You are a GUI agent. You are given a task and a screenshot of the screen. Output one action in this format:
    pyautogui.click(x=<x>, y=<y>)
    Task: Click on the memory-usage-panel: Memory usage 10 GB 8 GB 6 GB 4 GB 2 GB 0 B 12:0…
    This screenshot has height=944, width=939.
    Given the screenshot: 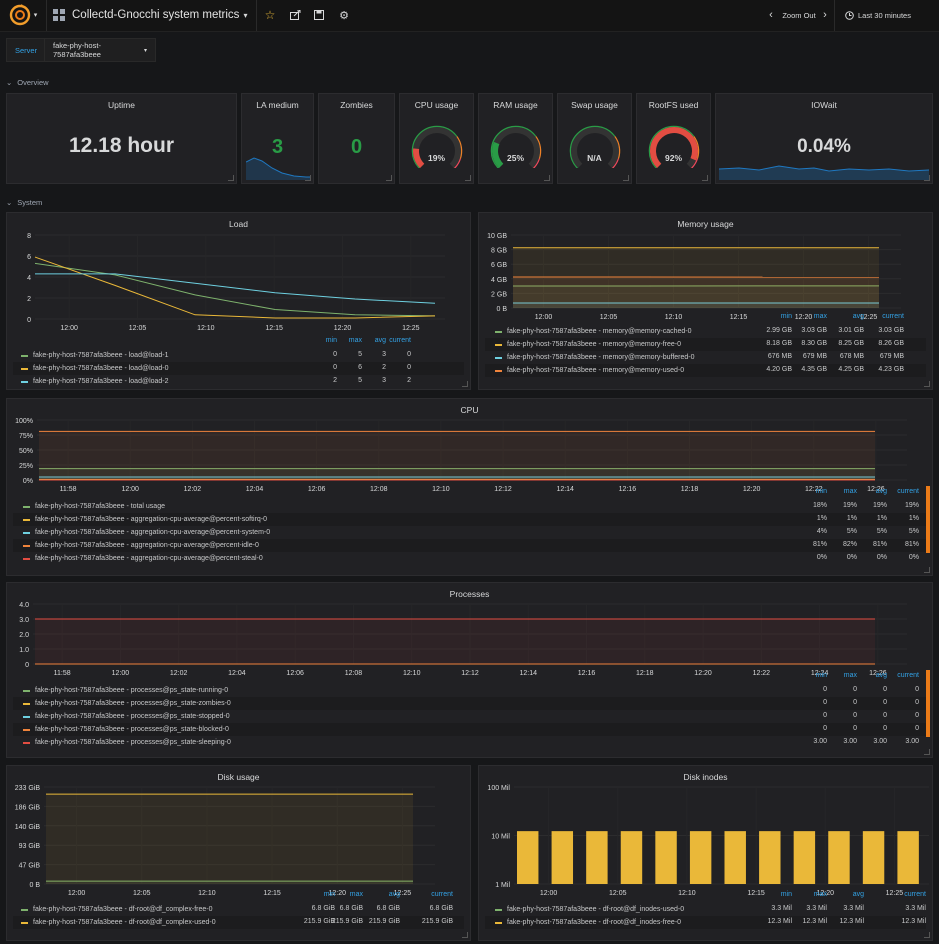 What is the action you would take?
    pyautogui.click(x=705, y=301)
    